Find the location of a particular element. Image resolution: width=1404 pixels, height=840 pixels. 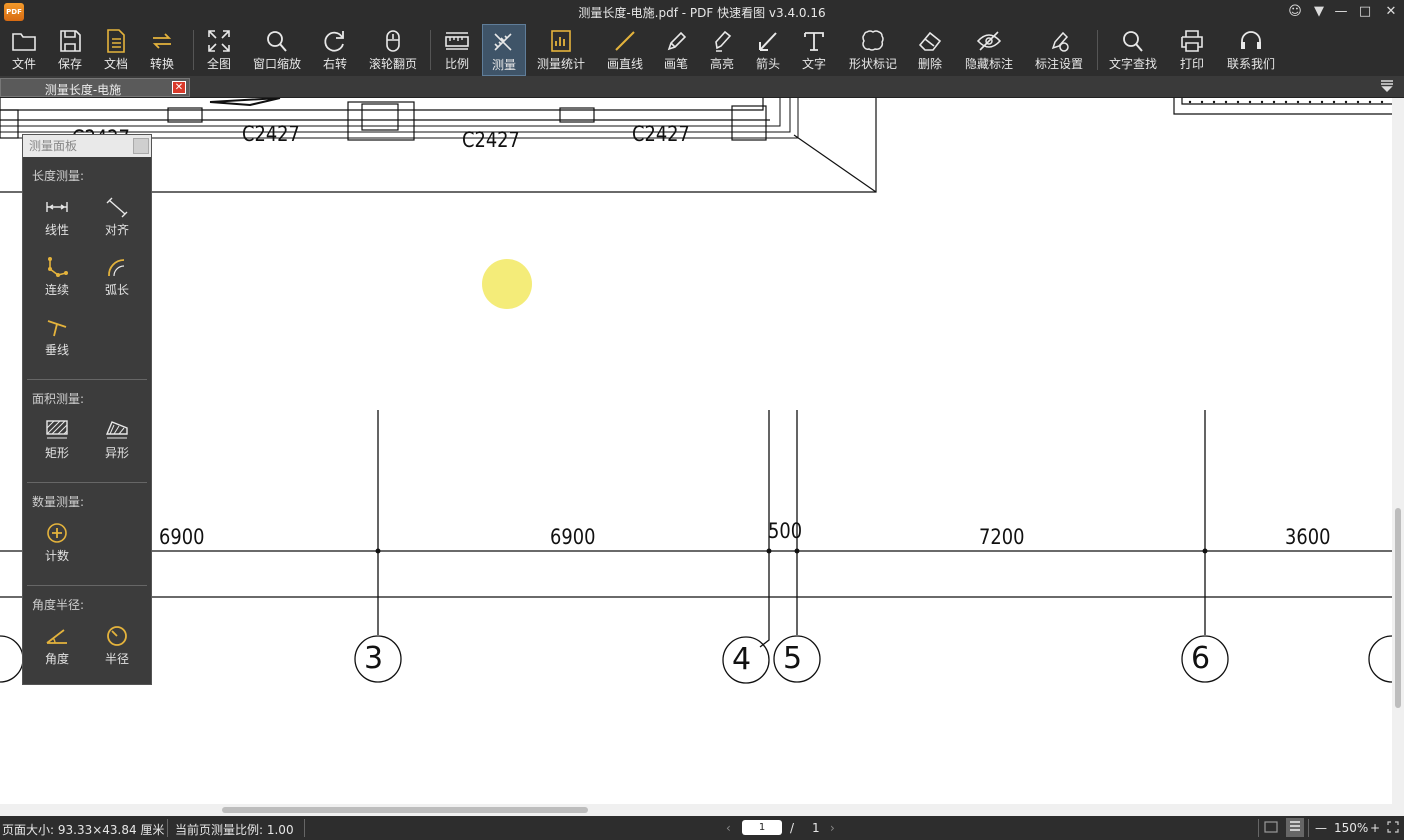

tool-label: 垂线 is located at coordinates (56, 350).